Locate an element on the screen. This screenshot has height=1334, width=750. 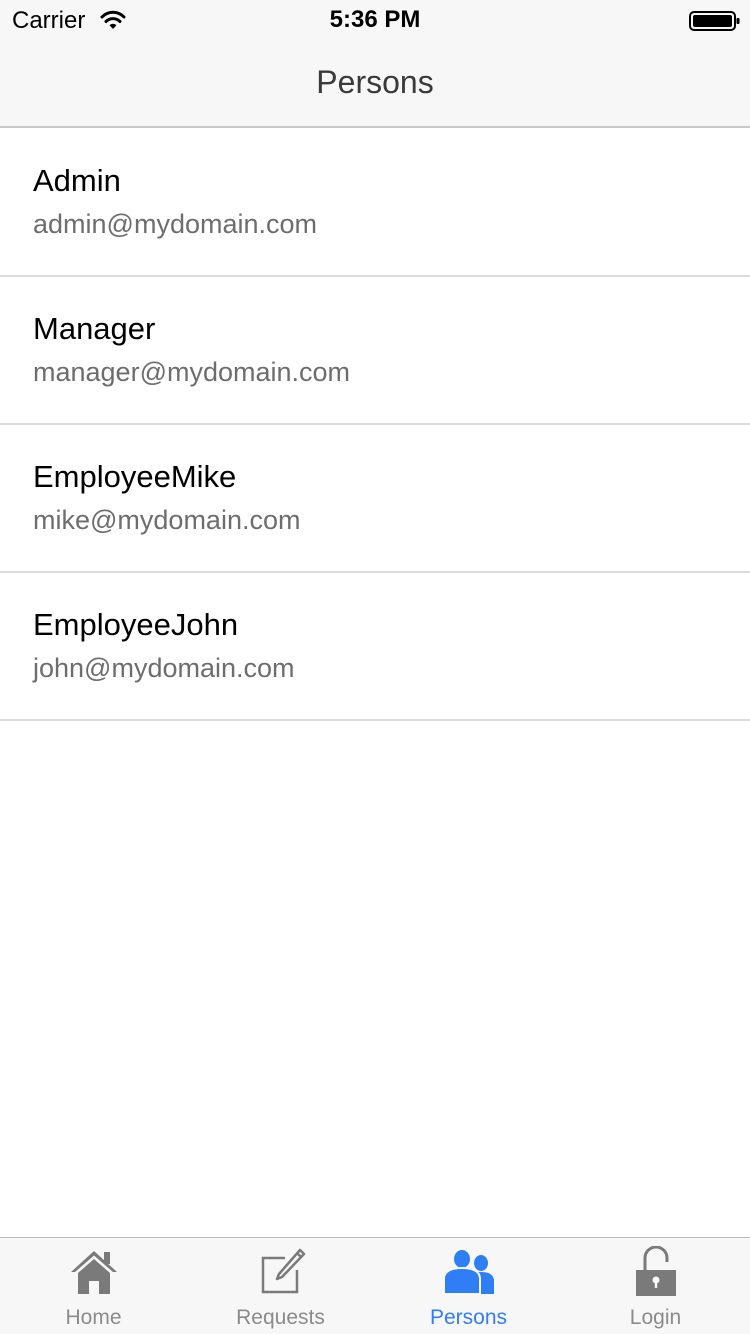
person-email: manager@mydomain.com is located at coordinates (192, 372).